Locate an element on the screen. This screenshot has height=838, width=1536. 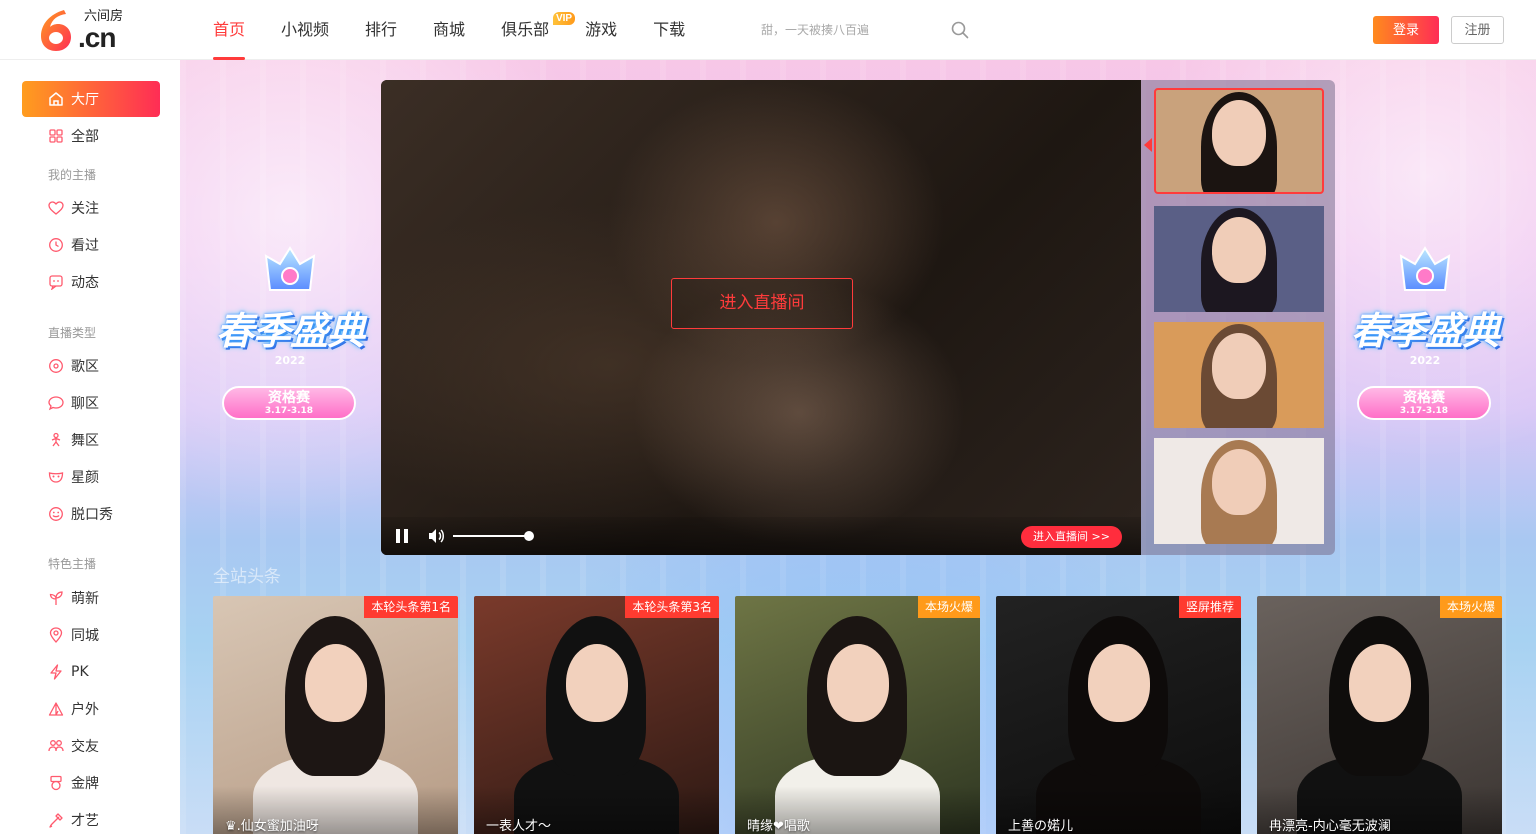
stream-card: 本场火爆 晴缘❤唱歌 is located at coordinates (857, 715).